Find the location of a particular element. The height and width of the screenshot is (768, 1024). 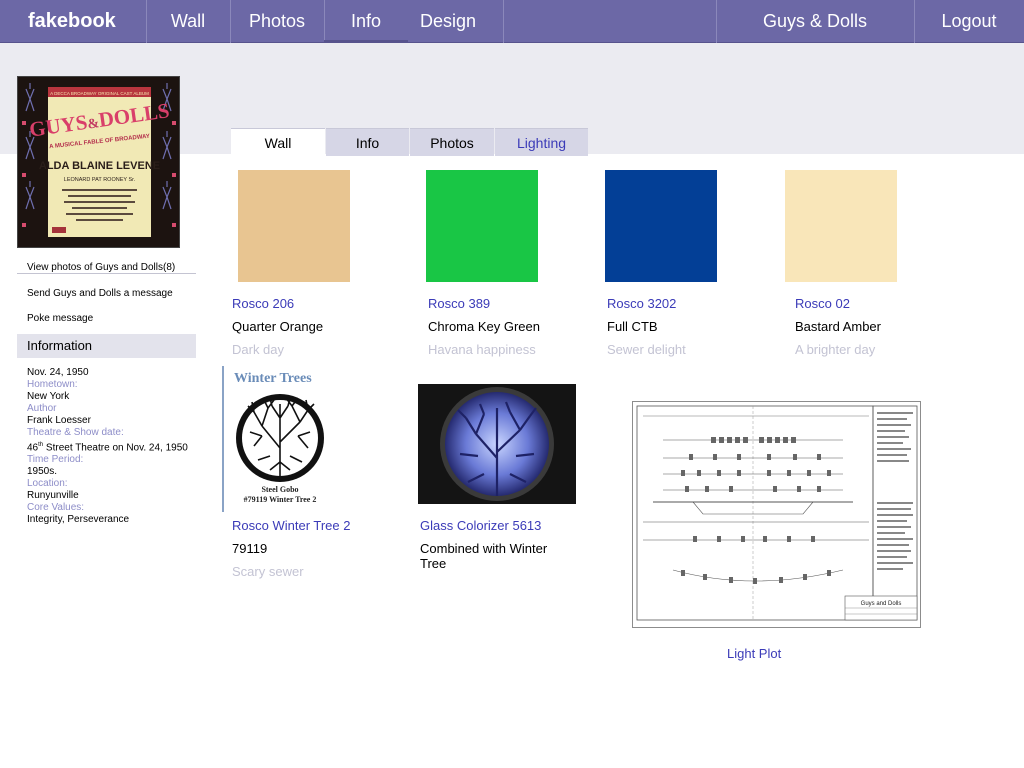

nav-group-guys-and-dolls: Guys & Dolls is located at coordinates (815, 21).